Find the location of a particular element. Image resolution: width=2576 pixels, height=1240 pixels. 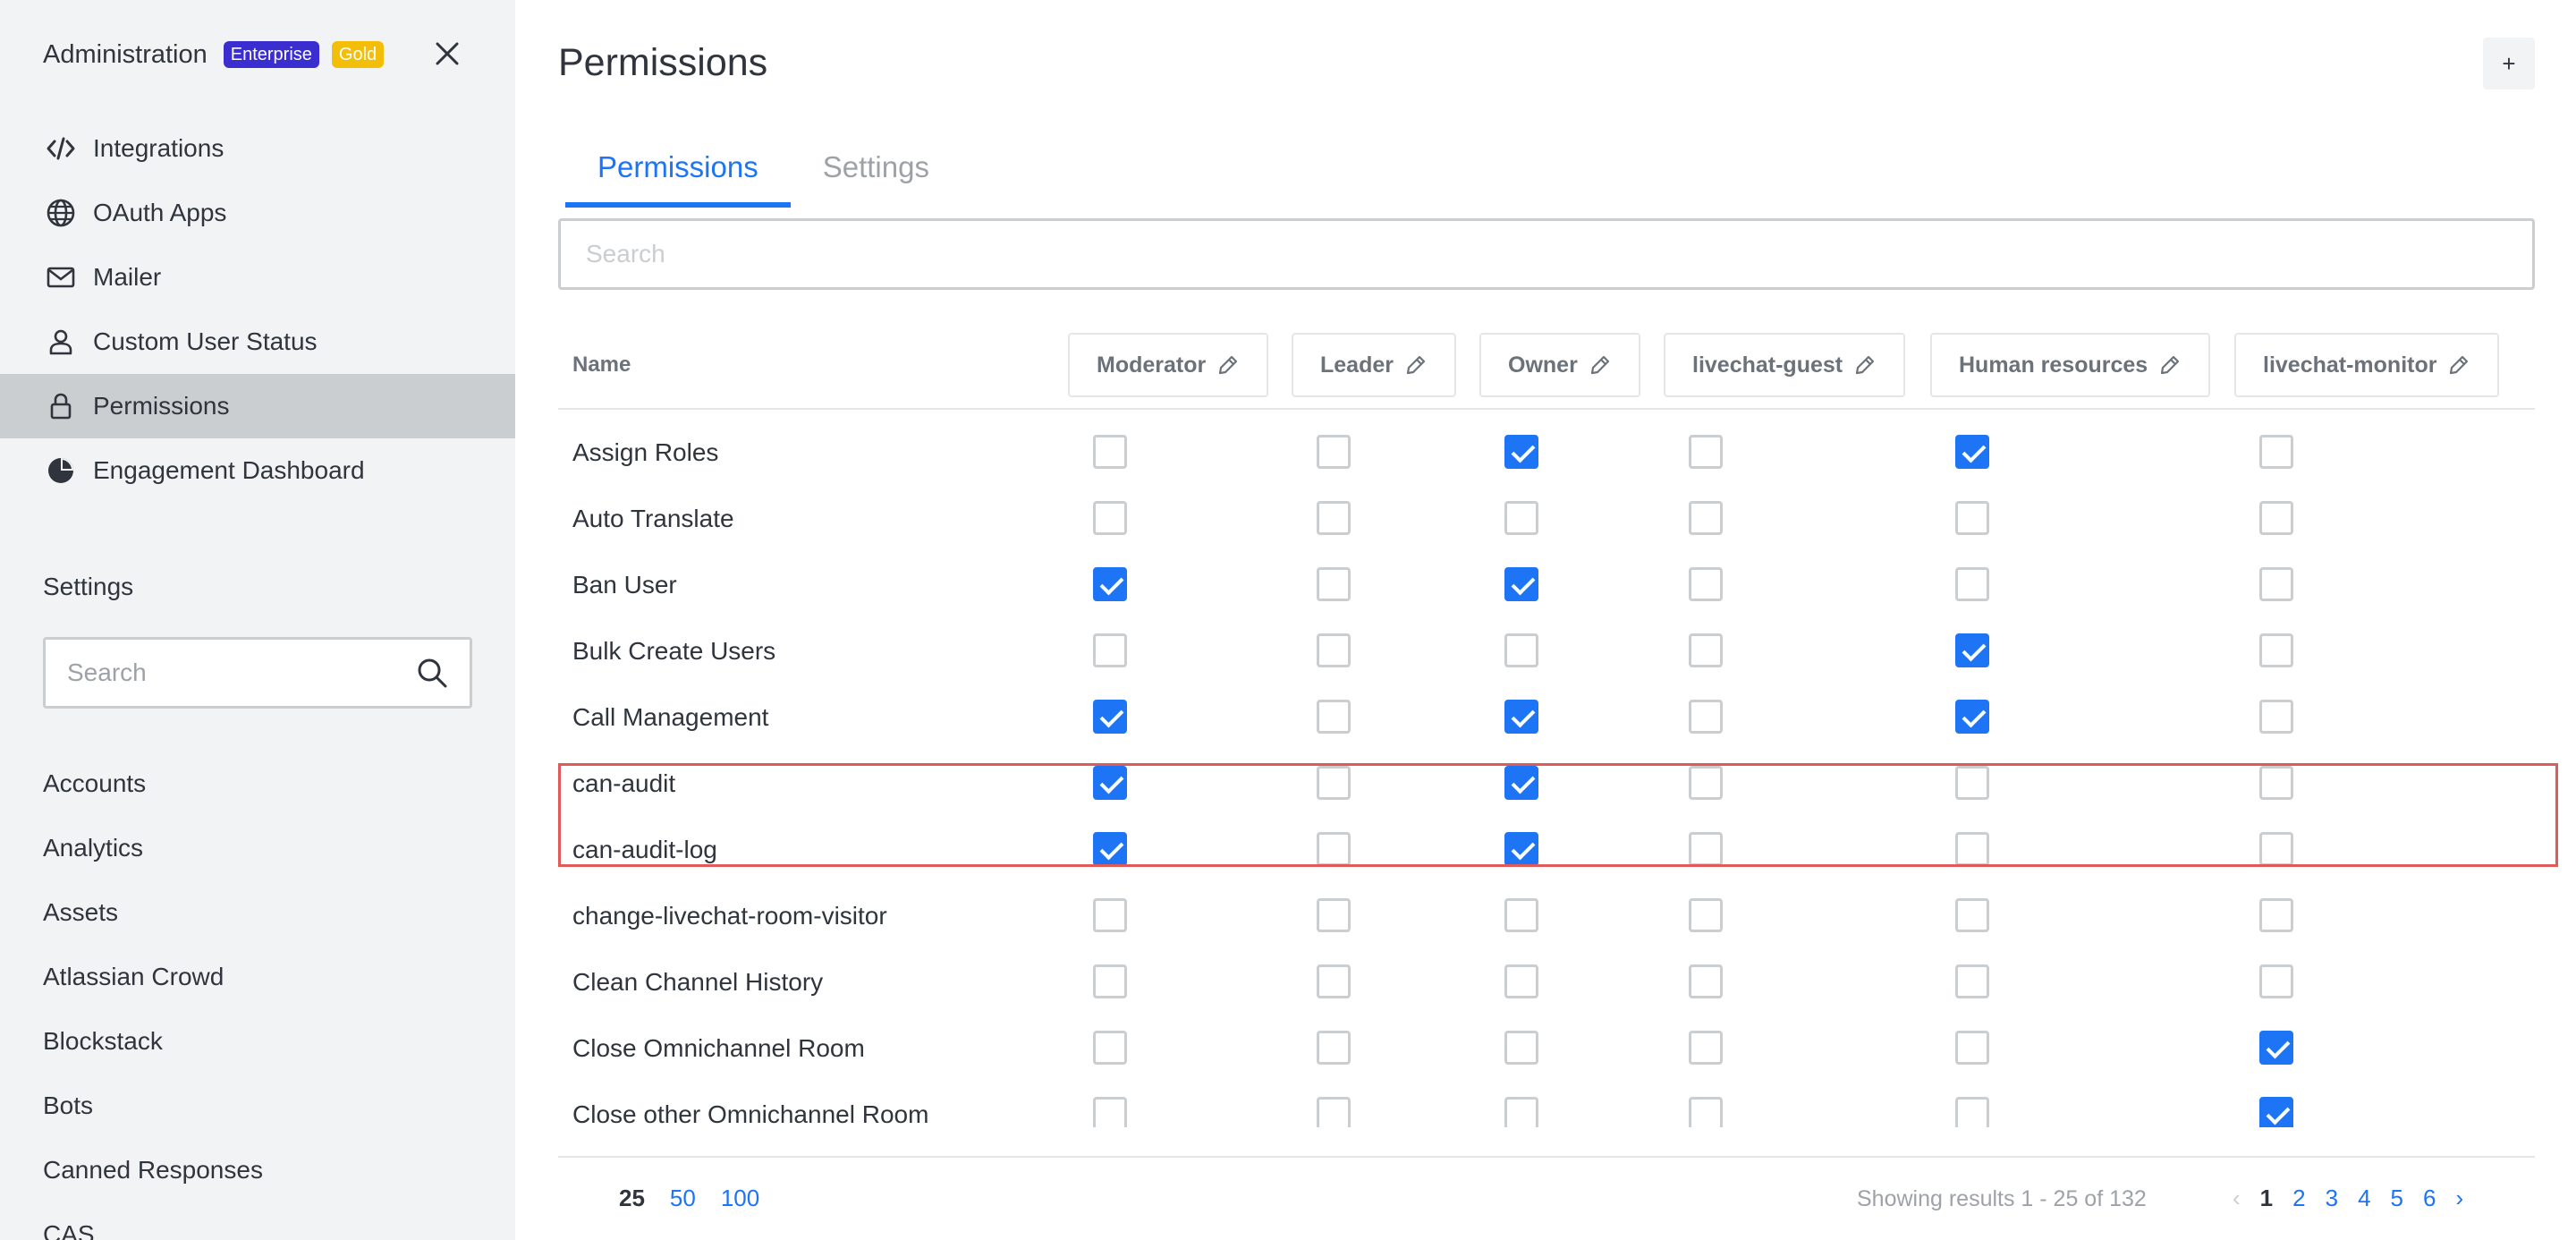

column-header-owner: Owner is located at coordinates (1559, 365).